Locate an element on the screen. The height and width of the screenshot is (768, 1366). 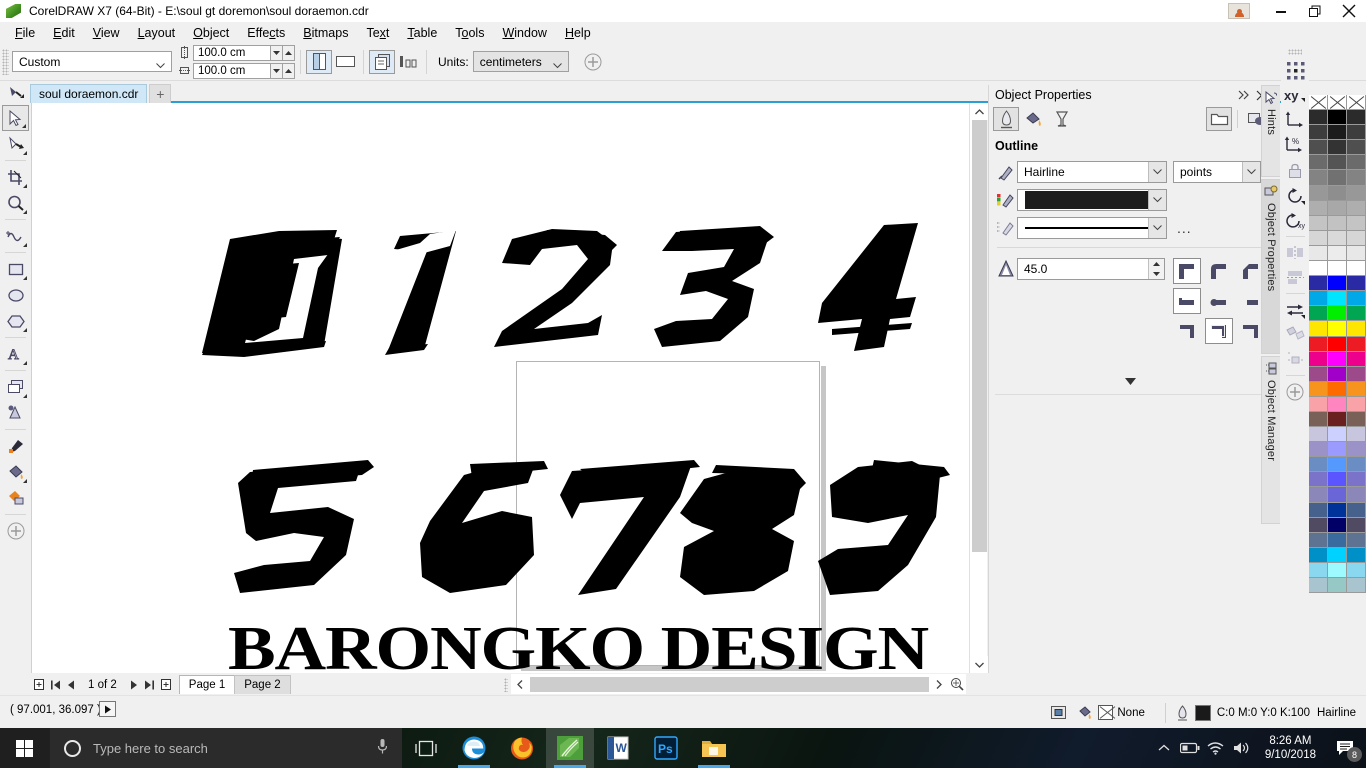
wifi-icon is located at coordinates (1216, 748).